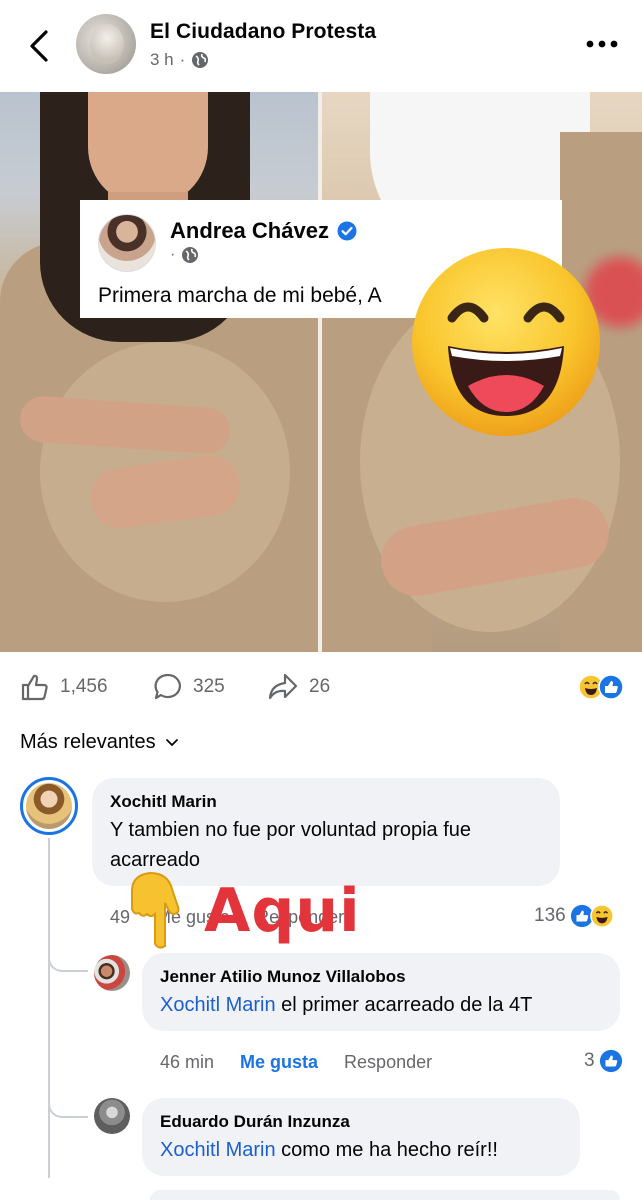 The image size is (642, 1200). What do you see at coordinates (249, 230) in the screenshot?
I see `embedded-author-name: Andrea Chávez` at bounding box center [249, 230].